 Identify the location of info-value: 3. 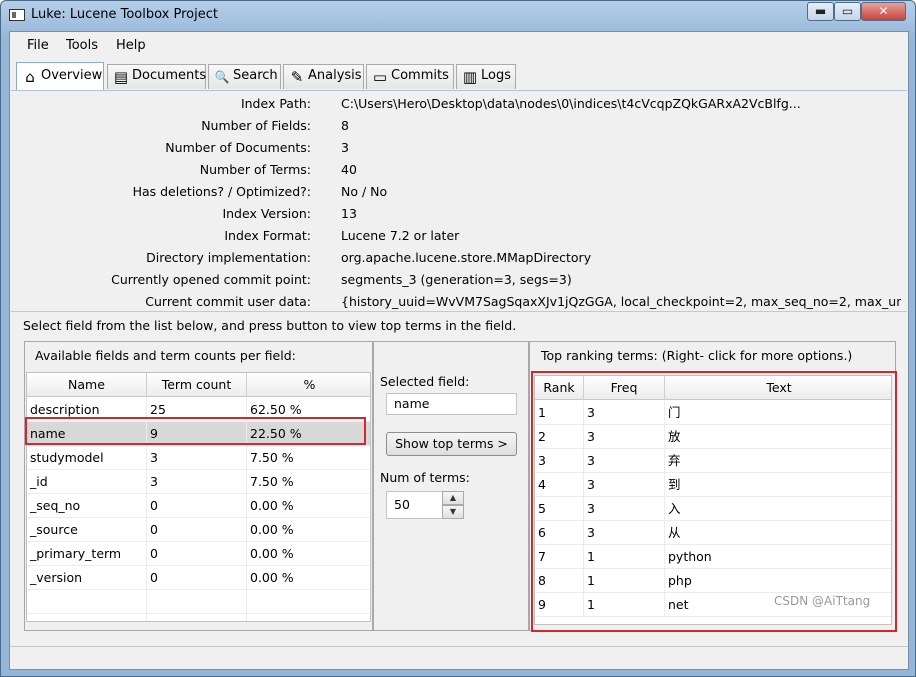
(345, 147).